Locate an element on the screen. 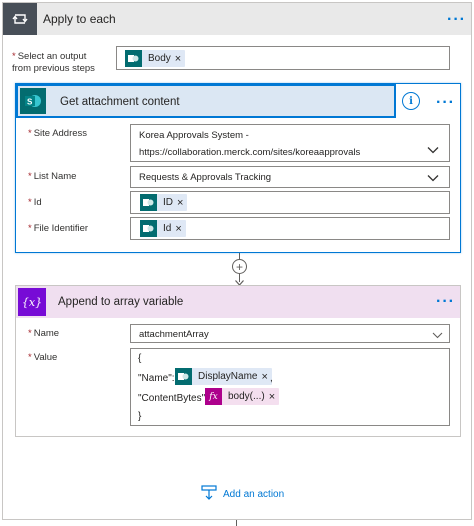  file-identifier-field: Id × is located at coordinates (290, 228).